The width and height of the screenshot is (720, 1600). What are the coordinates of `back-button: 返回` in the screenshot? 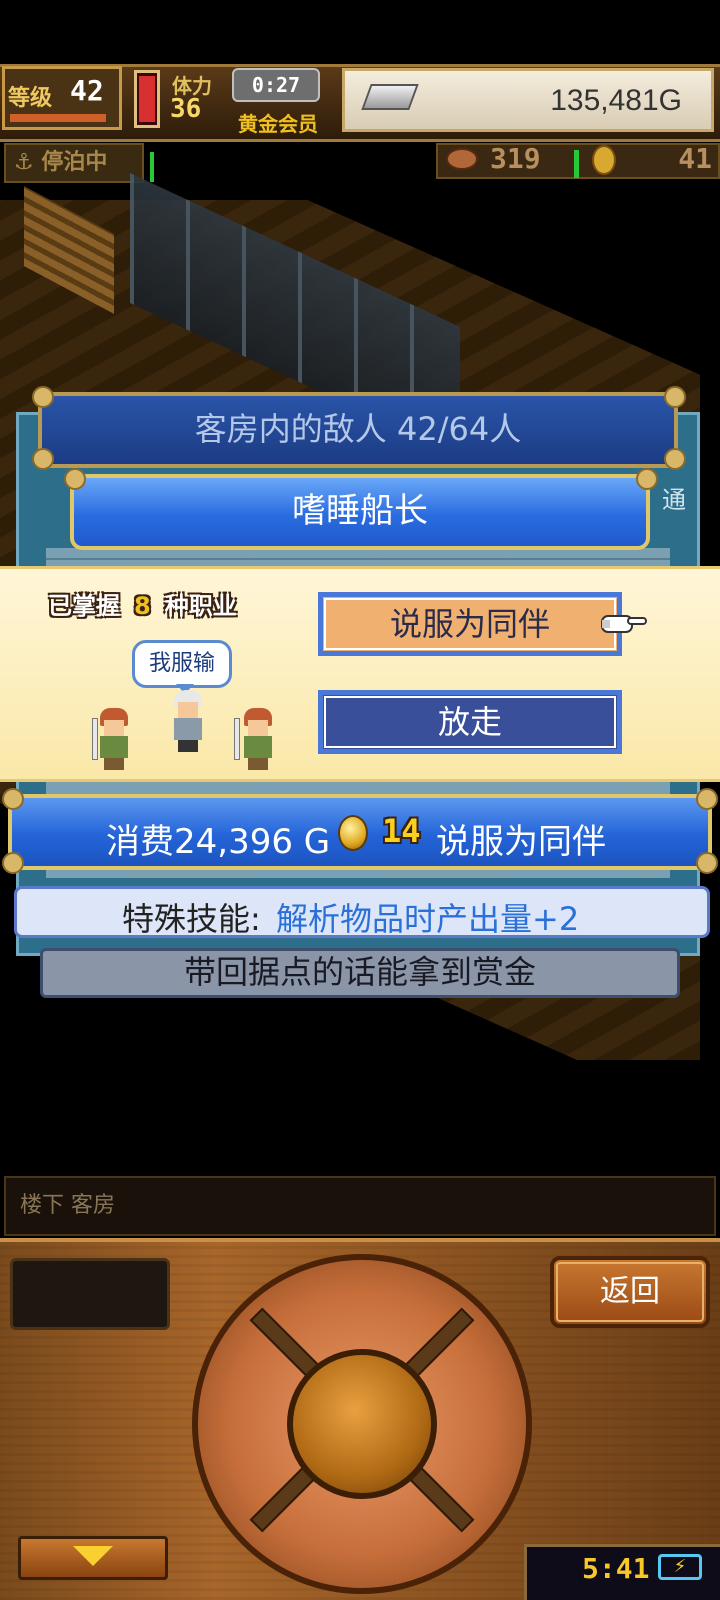 It's located at (630, 1292).